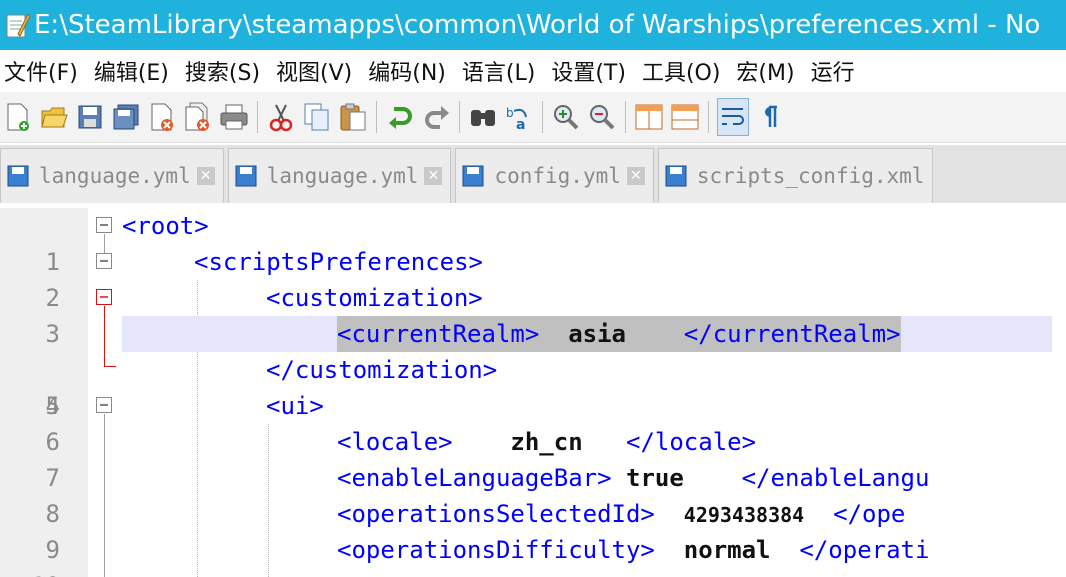 This screenshot has height=577, width=1066. Describe the element at coordinates (546, 442) in the screenshot. I see `xml-value: zh_cn` at that location.